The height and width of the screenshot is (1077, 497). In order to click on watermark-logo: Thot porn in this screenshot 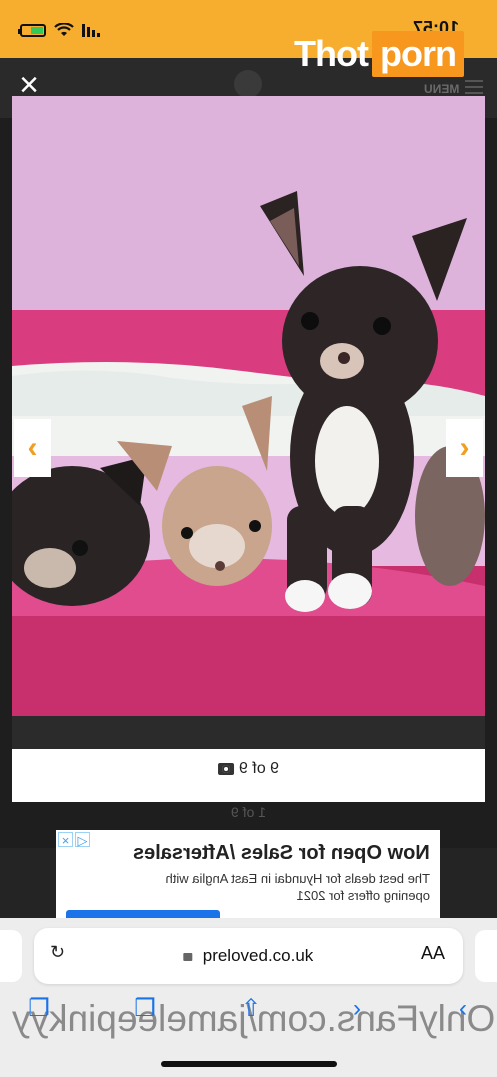, I will do `click(379, 54)`.